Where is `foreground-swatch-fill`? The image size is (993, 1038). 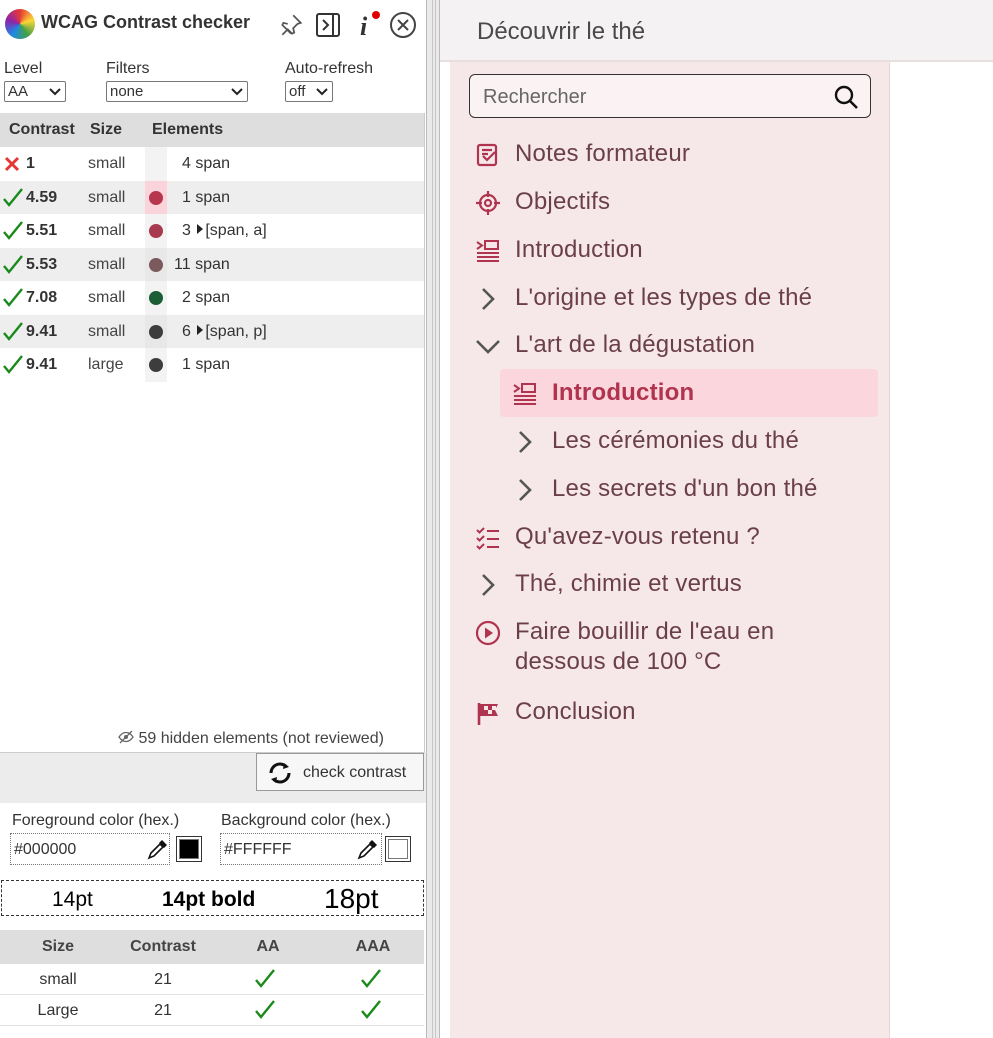 foreground-swatch-fill is located at coordinates (189, 849).